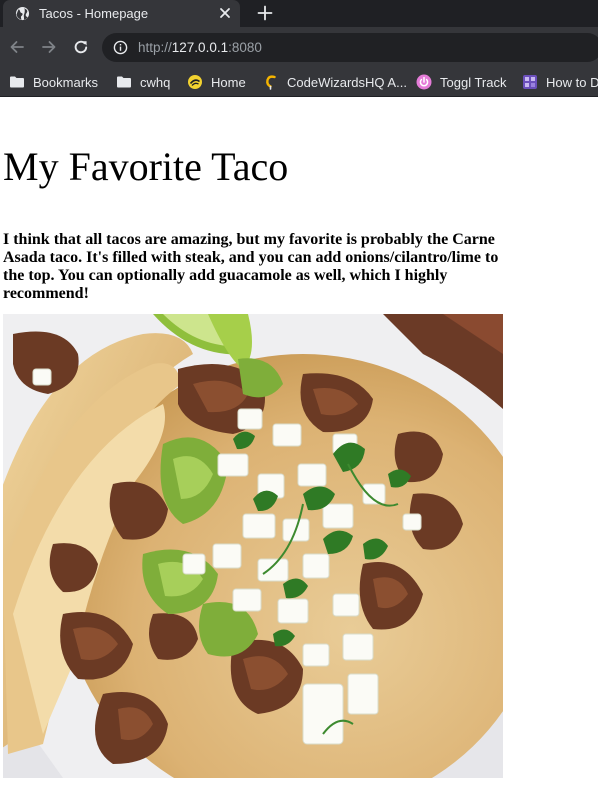 Image resolution: width=598 pixels, height=811 pixels. Describe the element at coordinates (572, 82) in the screenshot. I see `bookmark-label: How to D` at that location.